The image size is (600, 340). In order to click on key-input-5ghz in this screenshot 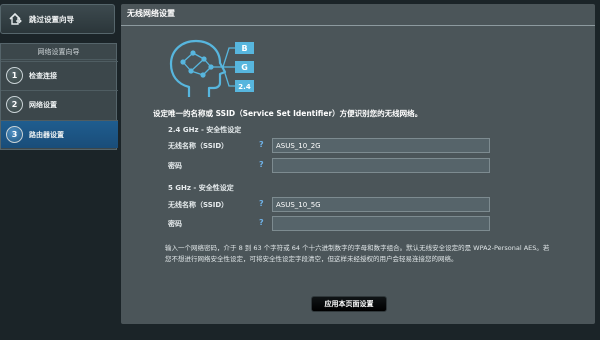, I will do `click(381, 223)`.